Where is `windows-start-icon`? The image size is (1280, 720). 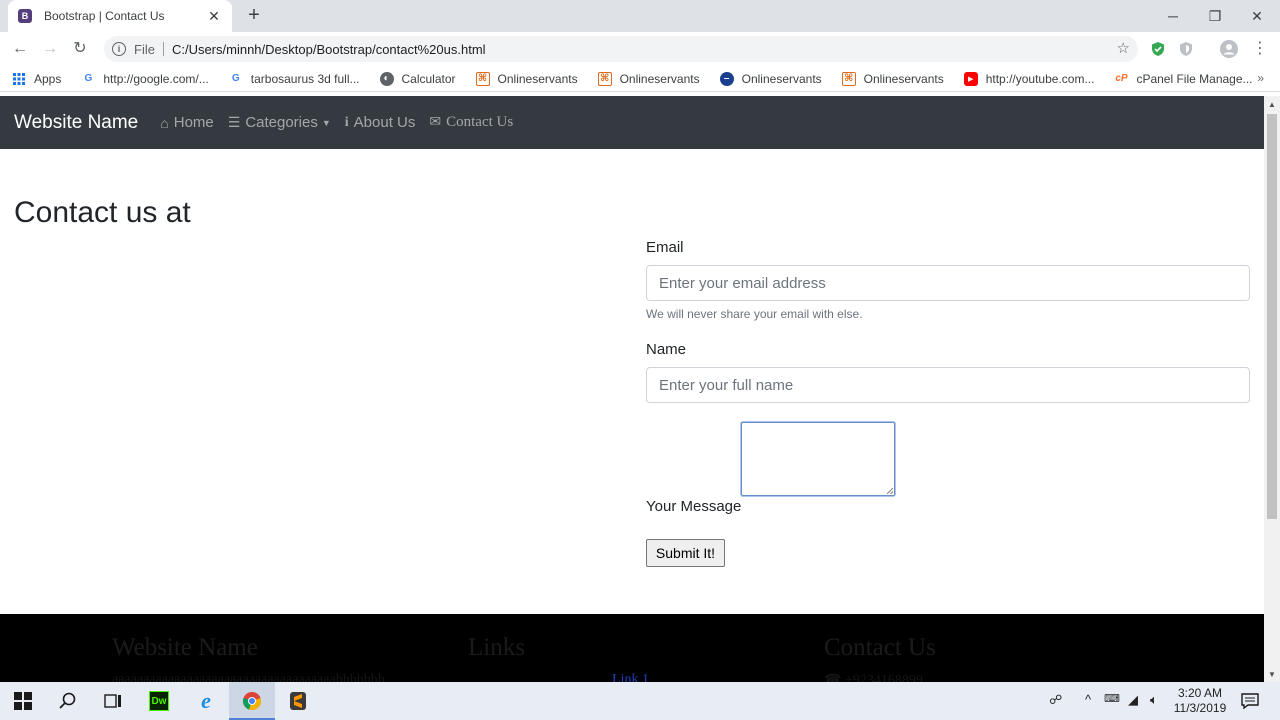 windows-start-icon is located at coordinates (23, 701).